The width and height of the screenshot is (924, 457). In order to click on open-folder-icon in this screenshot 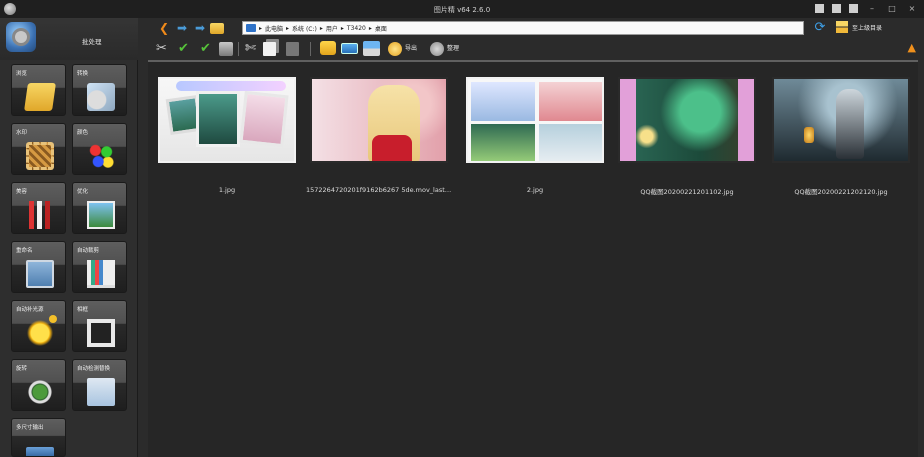, I will do `click(217, 28)`.